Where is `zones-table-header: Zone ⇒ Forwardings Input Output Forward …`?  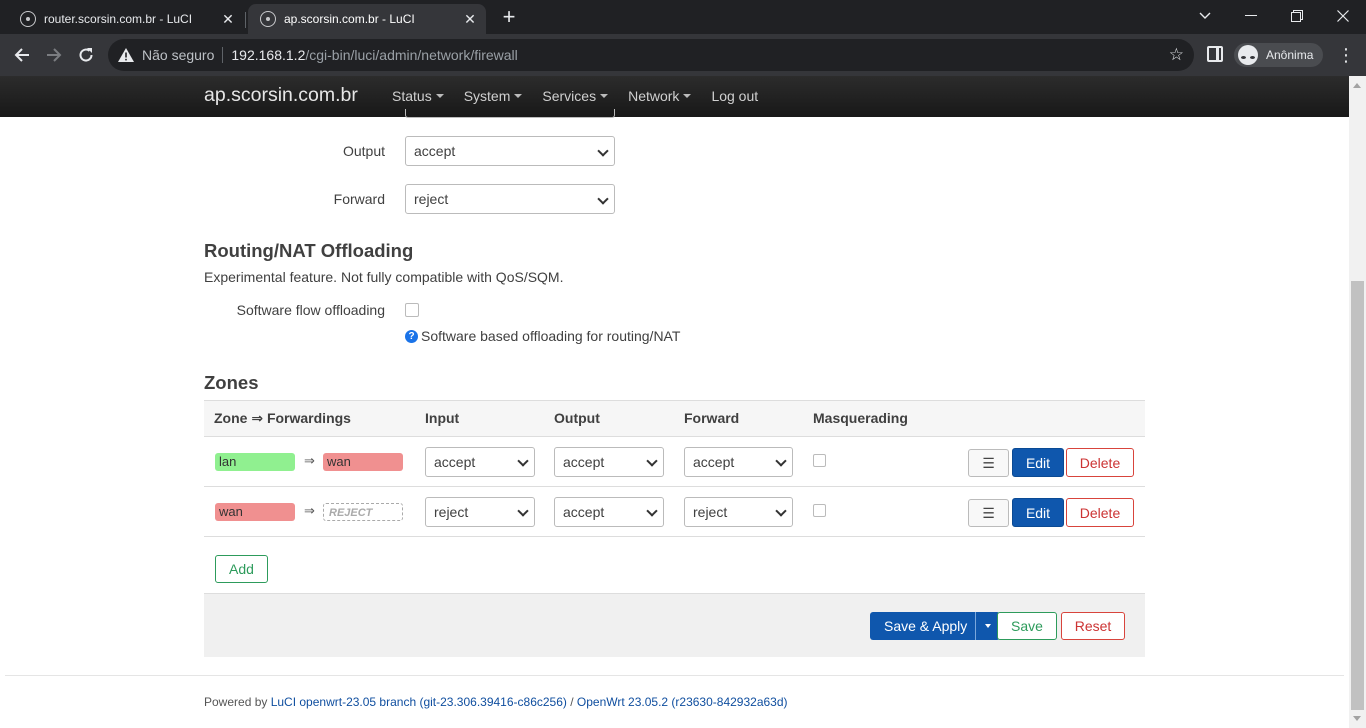
zones-table-header: Zone ⇒ Forwardings Input Output Forward … is located at coordinates (674, 418).